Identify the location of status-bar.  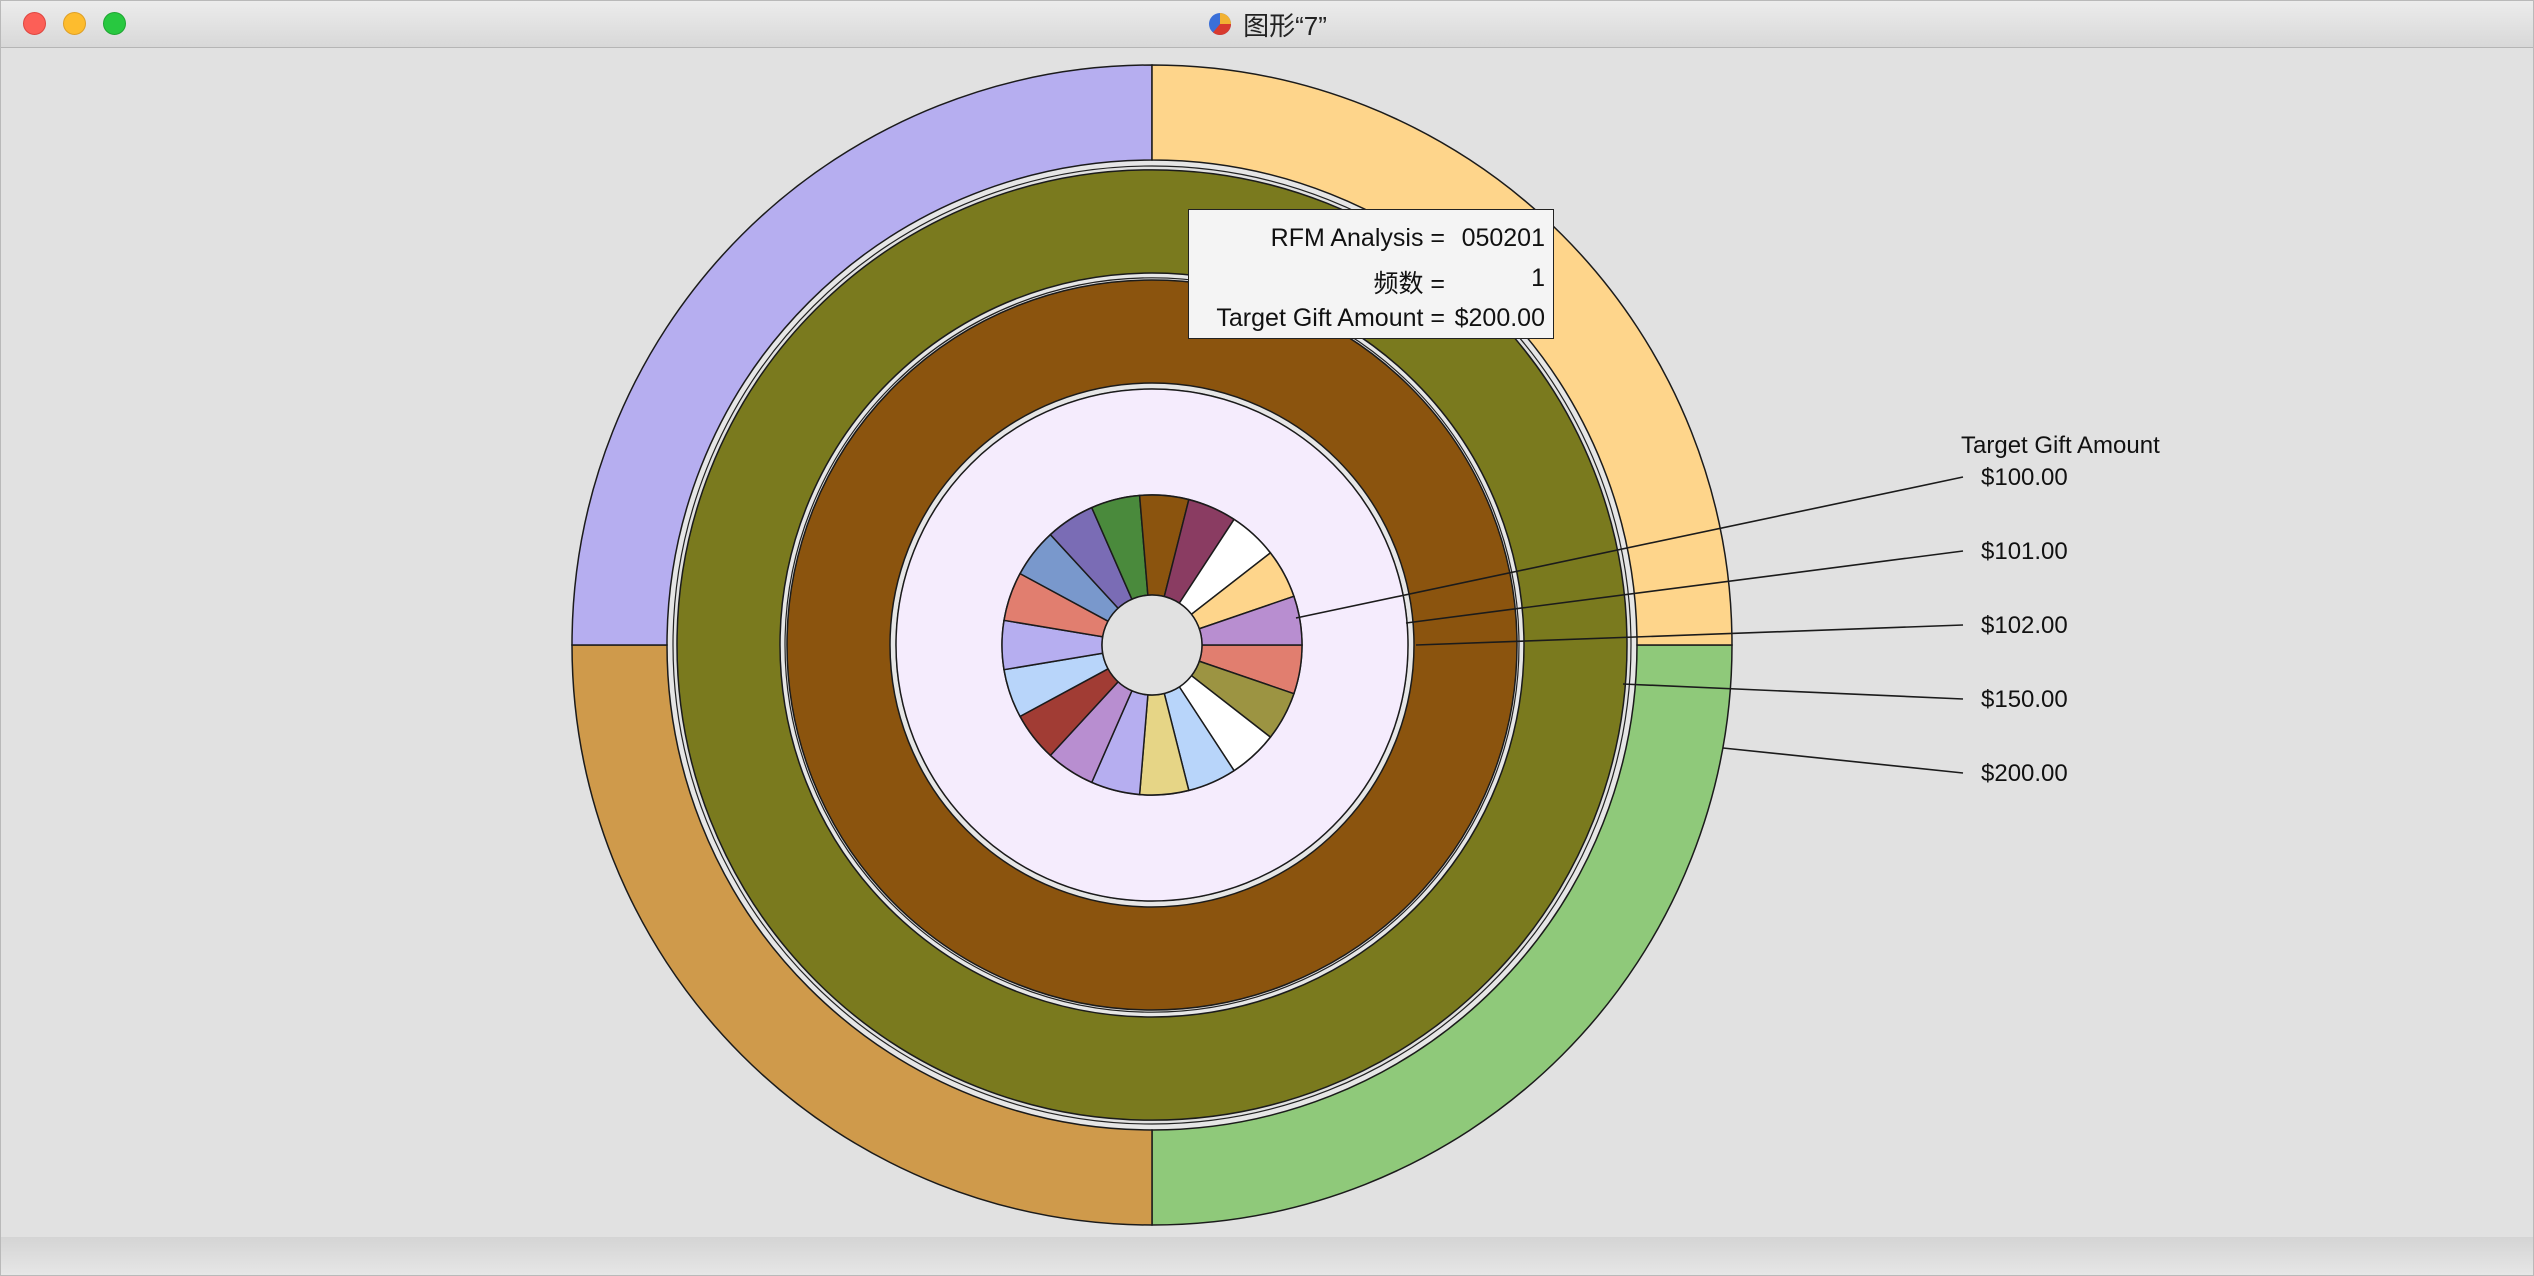
(1267, 1256).